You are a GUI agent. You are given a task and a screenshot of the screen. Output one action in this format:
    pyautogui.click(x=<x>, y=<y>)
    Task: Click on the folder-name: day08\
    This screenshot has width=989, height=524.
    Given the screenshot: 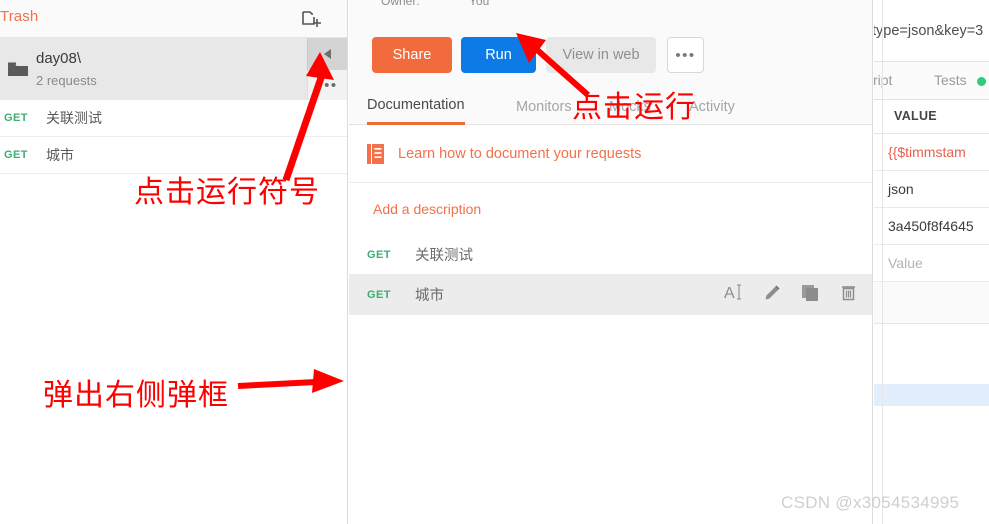 What is the action you would take?
    pyautogui.click(x=59, y=58)
    